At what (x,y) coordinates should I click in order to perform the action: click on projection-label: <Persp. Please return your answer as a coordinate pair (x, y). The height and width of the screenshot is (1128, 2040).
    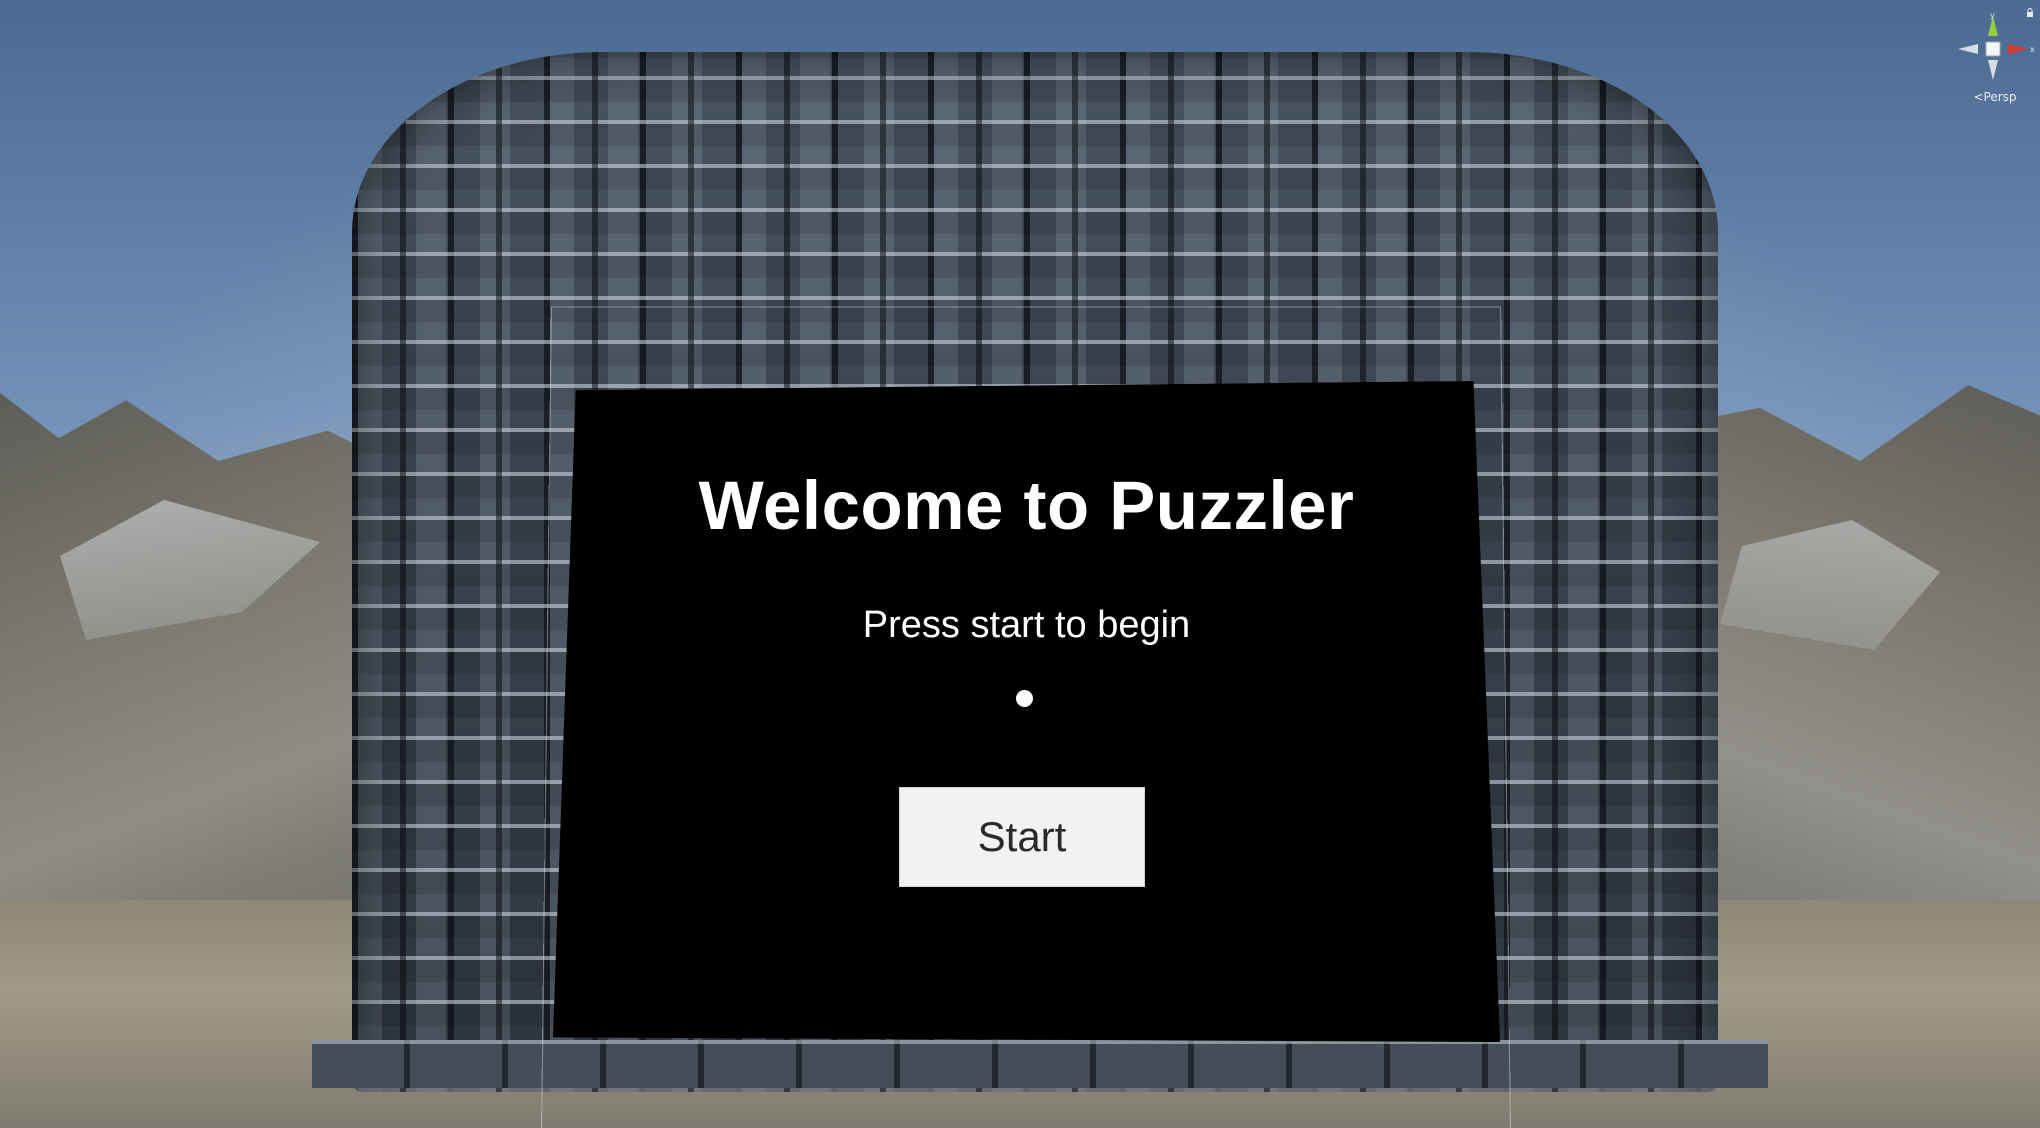
    Looking at the image, I should click on (1995, 97).